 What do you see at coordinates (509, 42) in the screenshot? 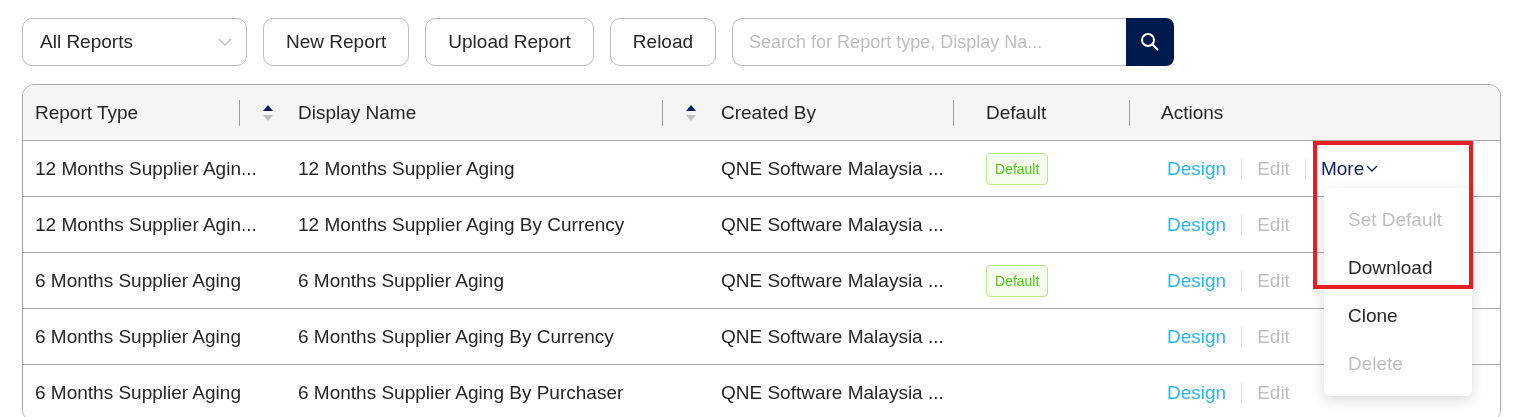
I see `toolbar-button: Upload Report` at bounding box center [509, 42].